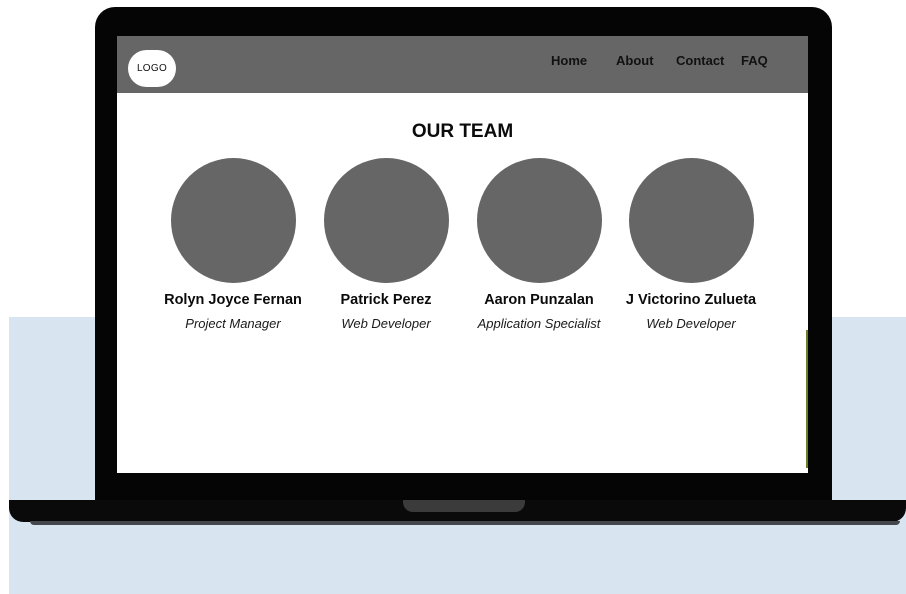 The width and height of the screenshot is (906, 594). Describe the element at coordinates (233, 300) in the screenshot. I see `member-name: Rolyn Joyce Fernan` at that location.